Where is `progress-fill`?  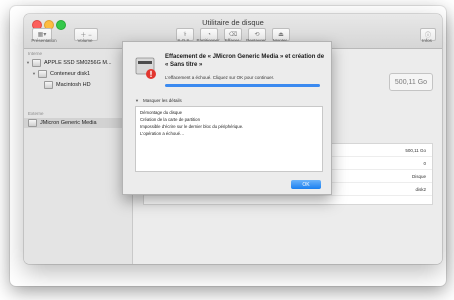 progress-fill is located at coordinates (242, 85).